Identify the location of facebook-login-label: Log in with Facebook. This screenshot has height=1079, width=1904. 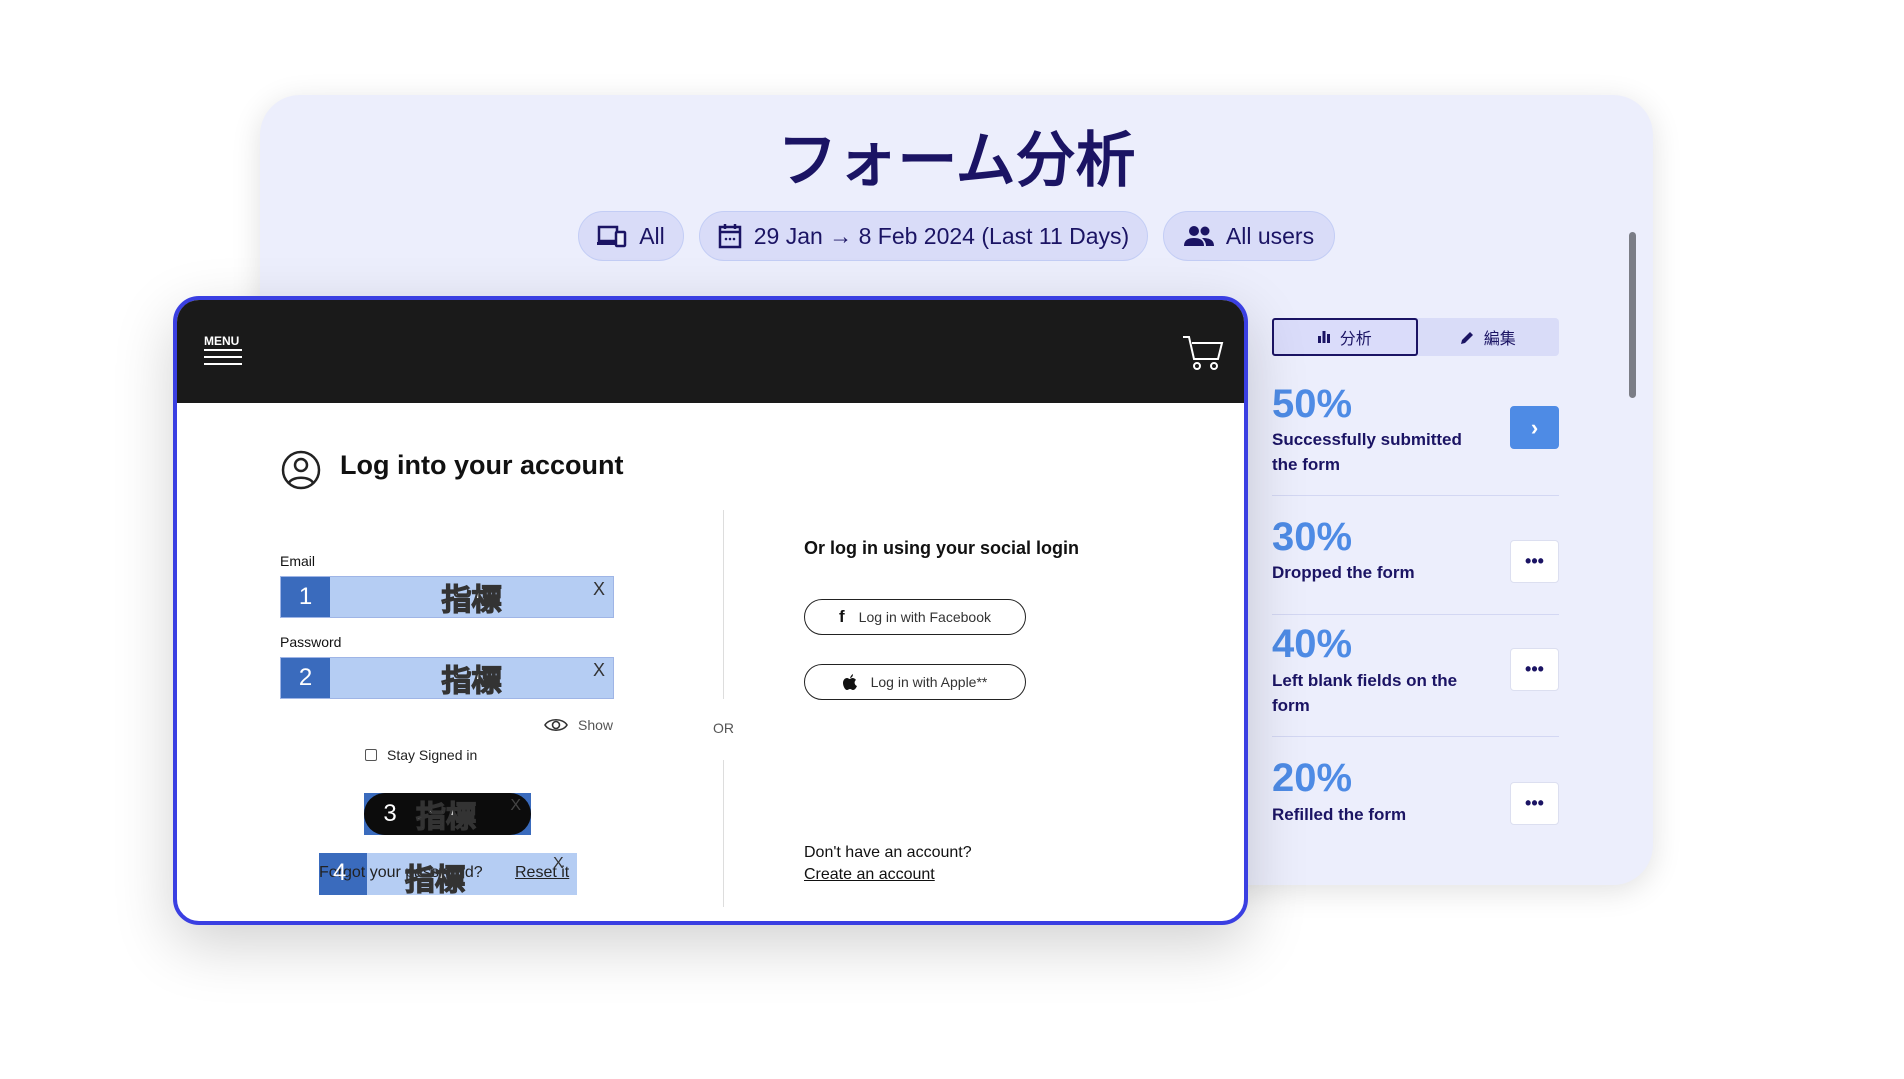
(924, 617).